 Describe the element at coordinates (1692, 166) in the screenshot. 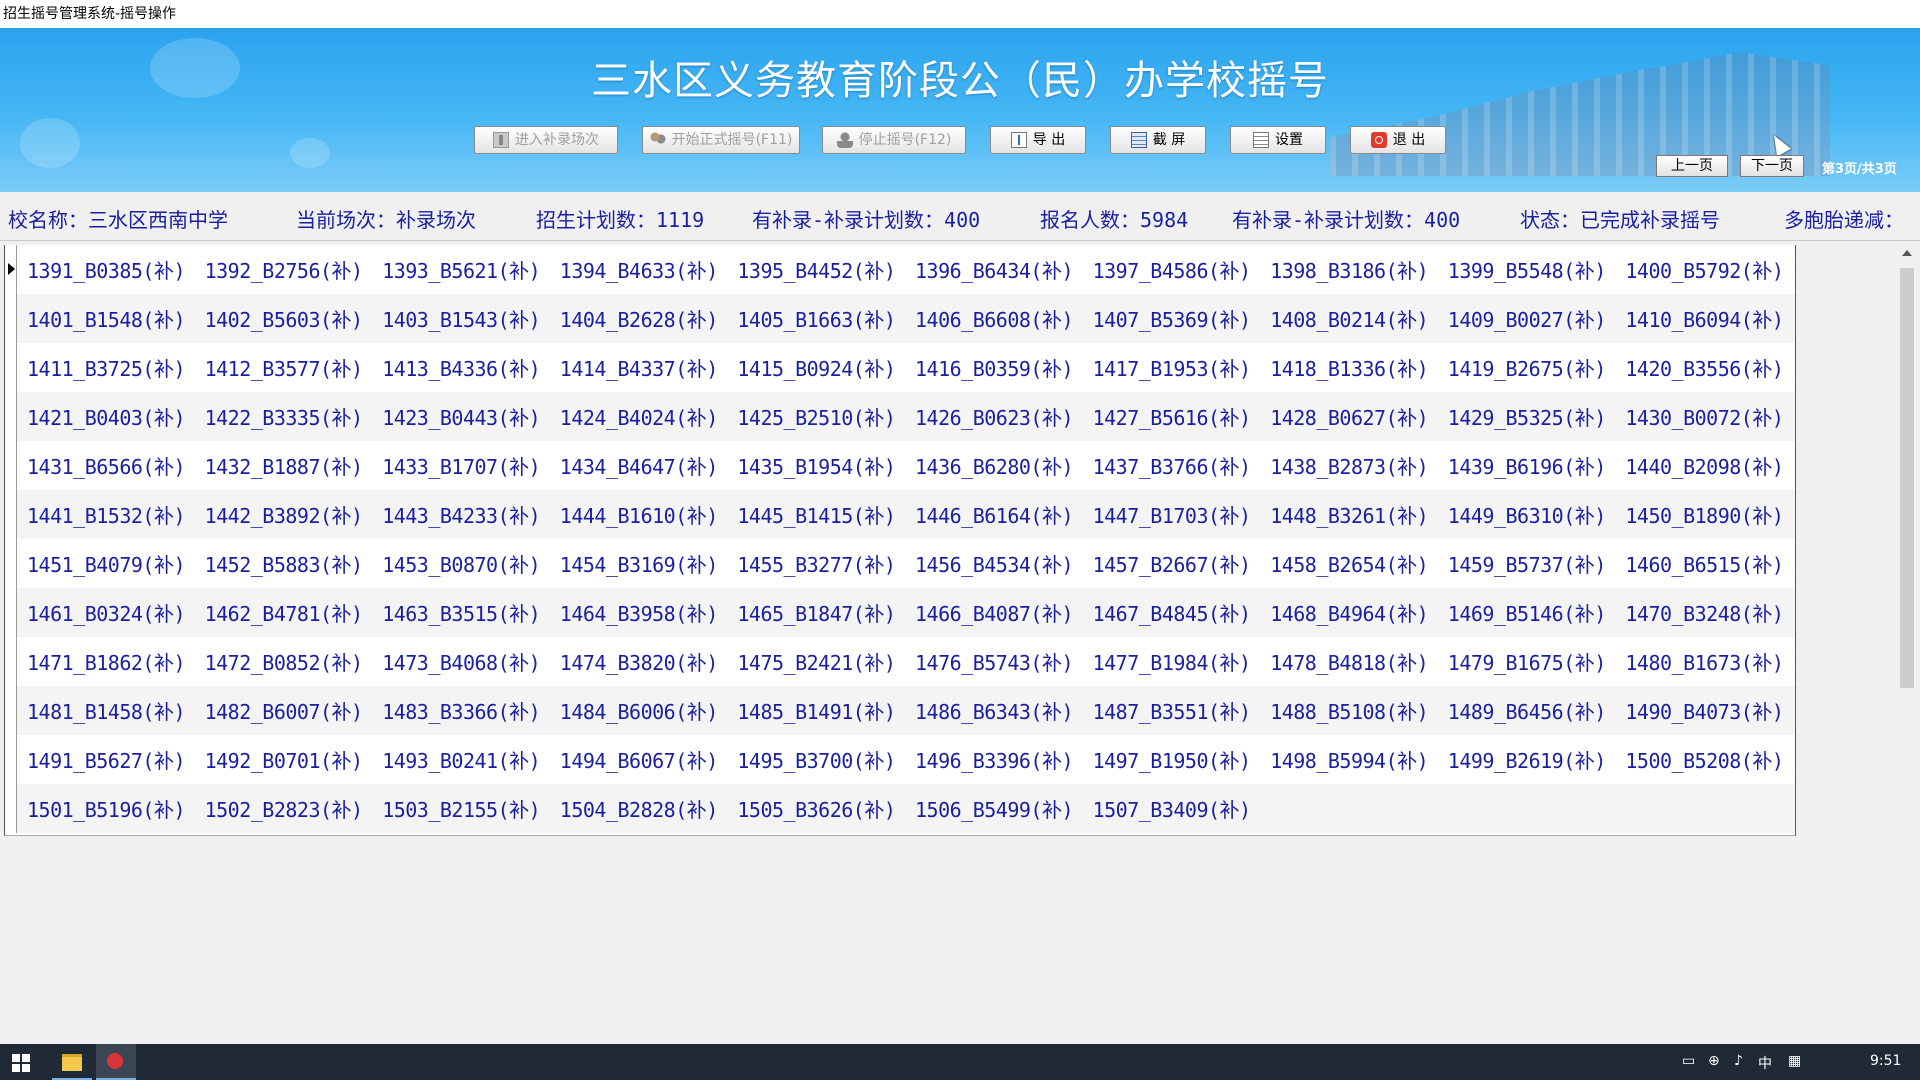

I see `prev-page-button: 上一页` at that location.